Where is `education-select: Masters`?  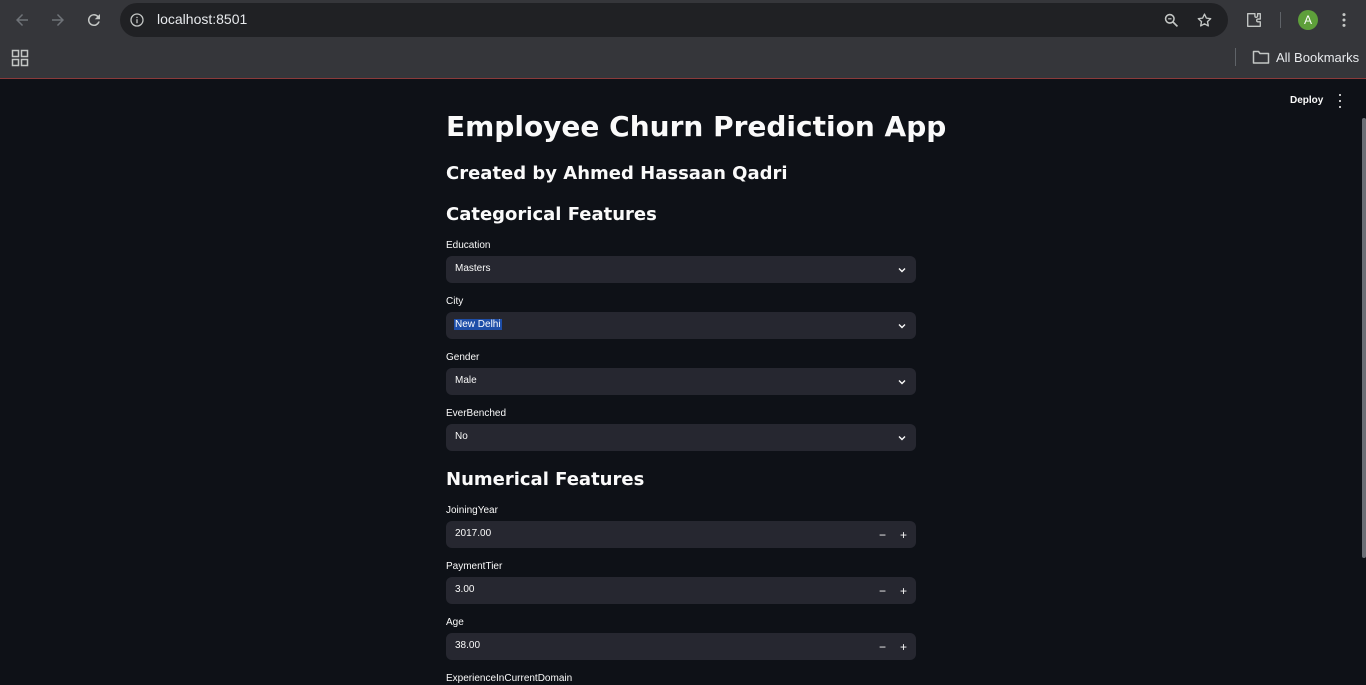
education-select: Masters is located at coordinates (681, 269).